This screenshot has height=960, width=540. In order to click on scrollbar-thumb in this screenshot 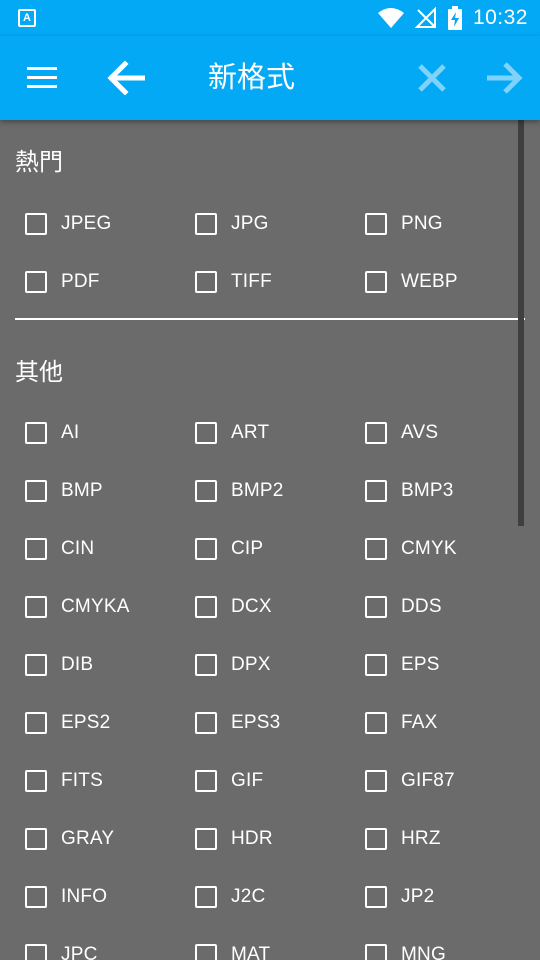, I will do `click(521, 323)`.